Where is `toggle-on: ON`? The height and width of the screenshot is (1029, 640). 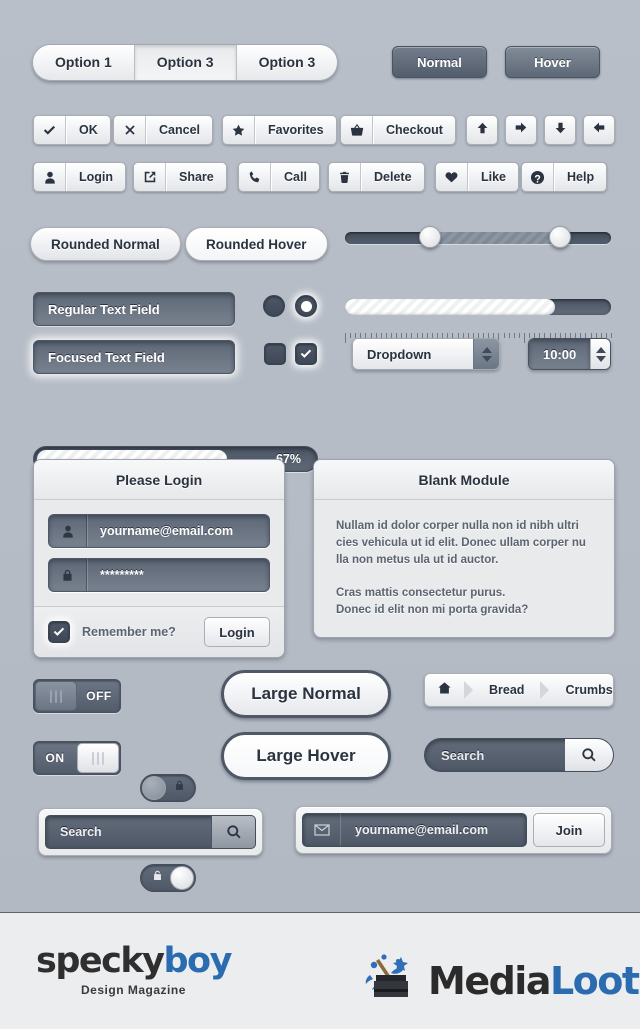
toggle-on: ON is located at coordinates (77, 758).